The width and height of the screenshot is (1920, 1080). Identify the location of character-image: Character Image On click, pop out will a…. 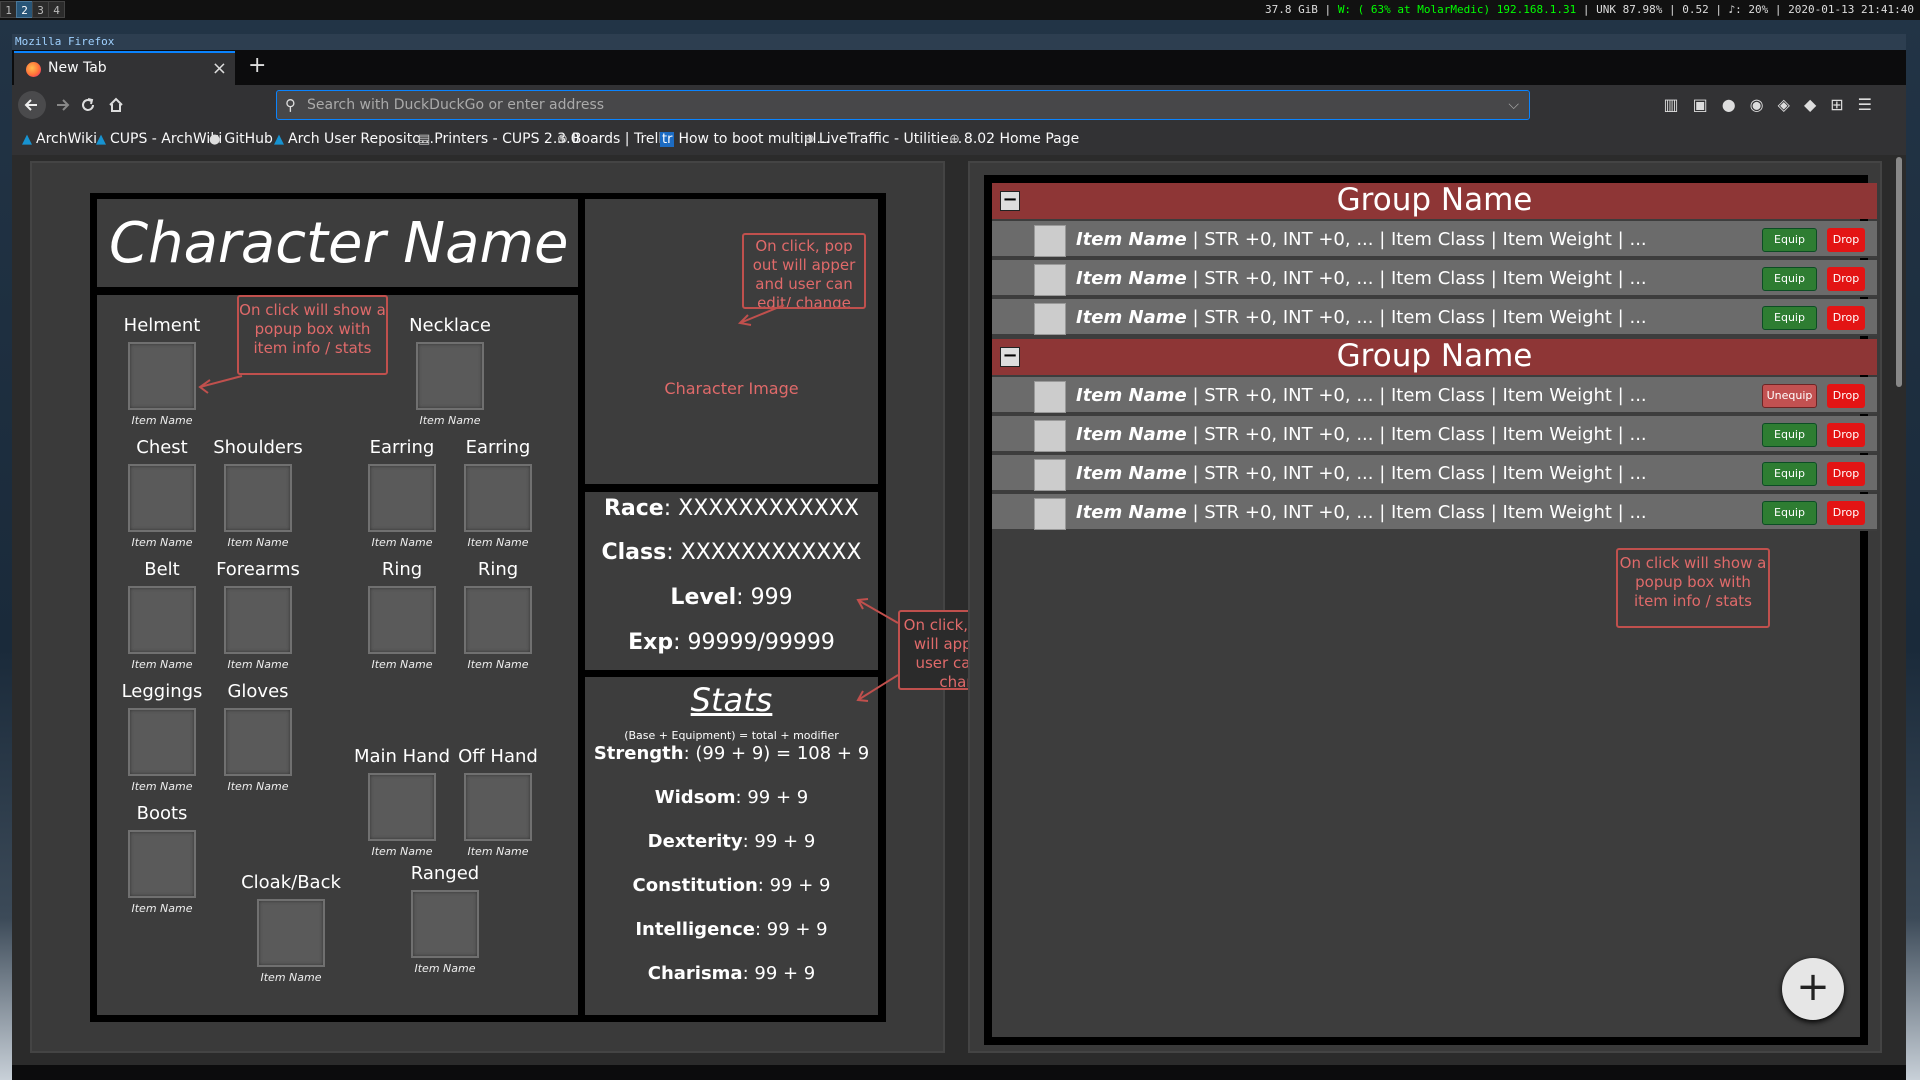
(731, 341).